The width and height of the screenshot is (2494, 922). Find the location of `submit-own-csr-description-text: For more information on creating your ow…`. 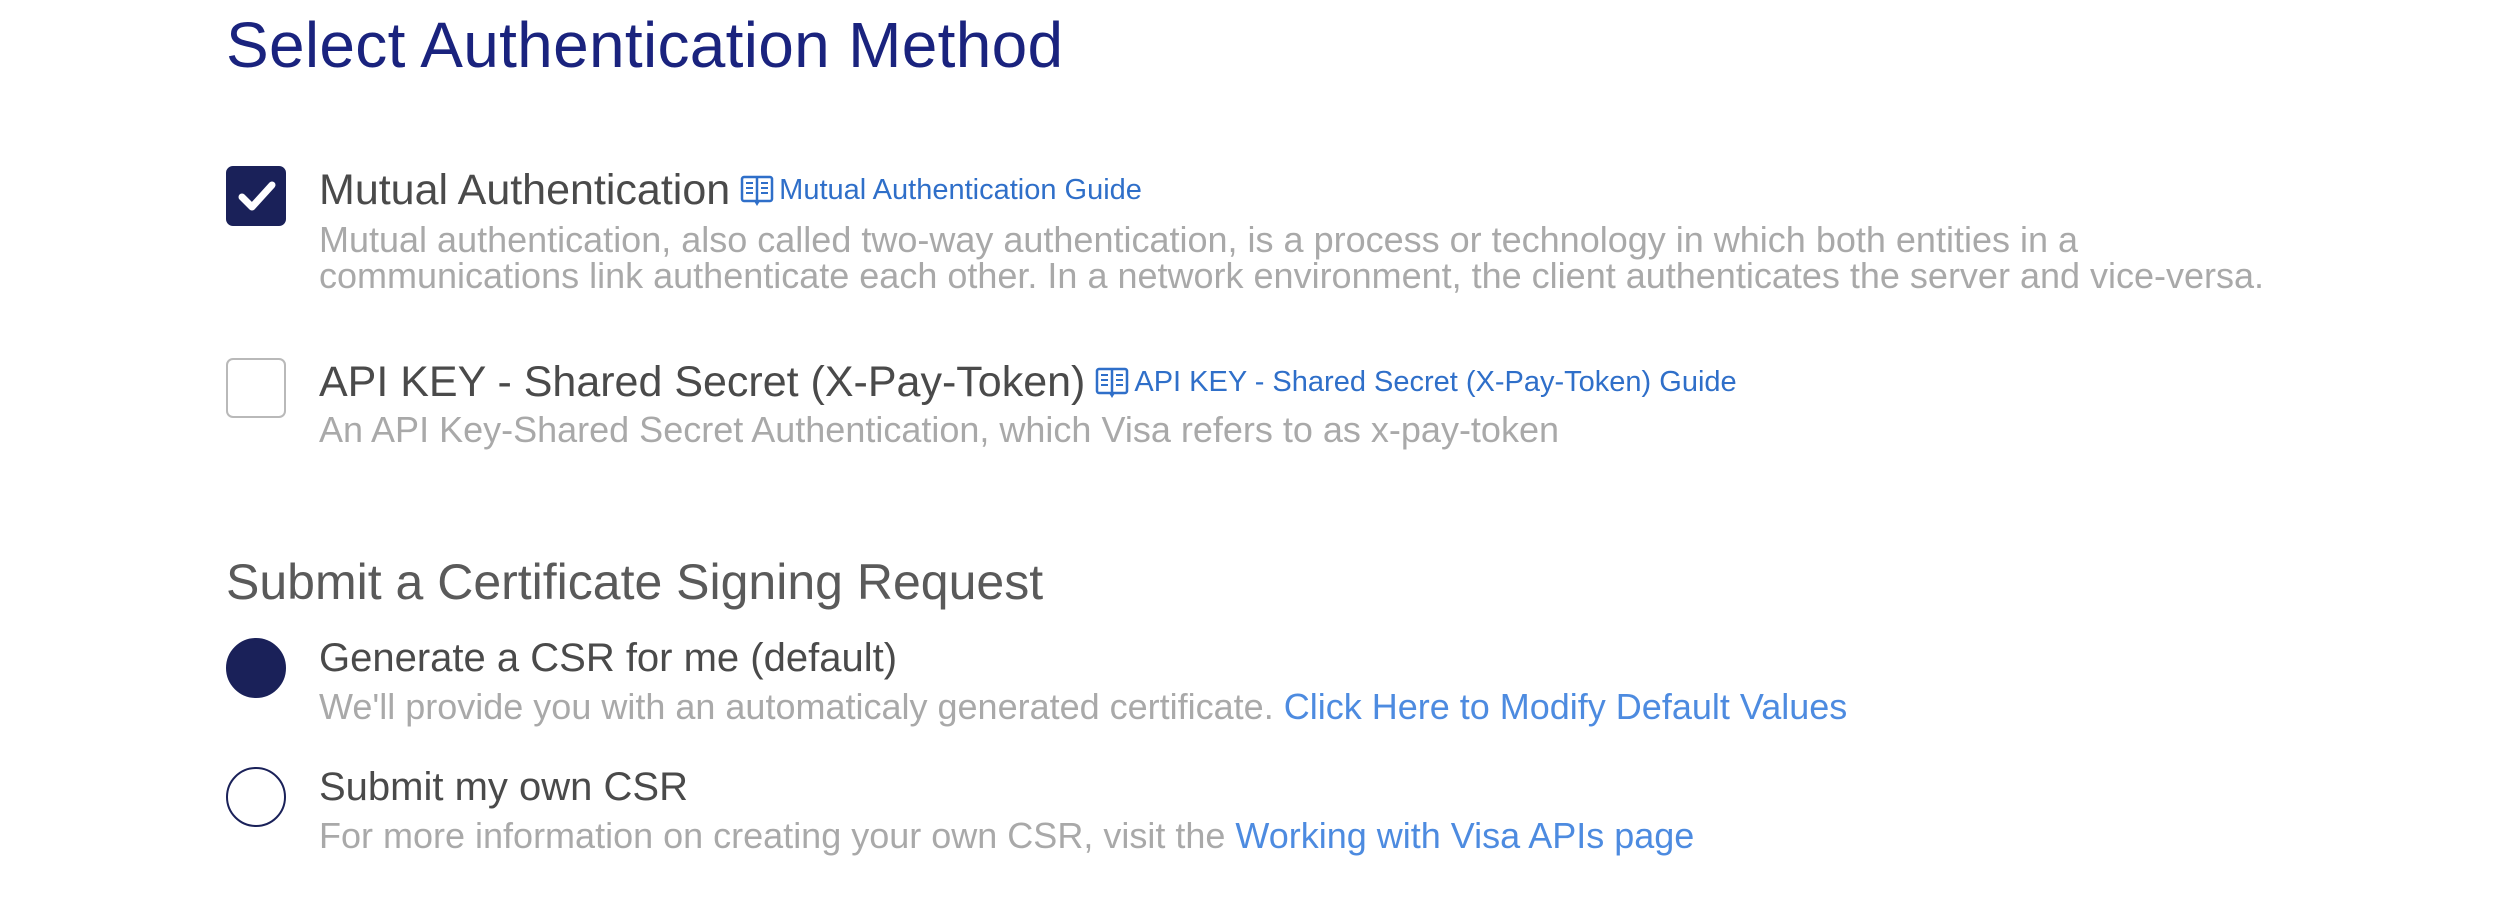

submit-own-csr-description-text: For more information on creating your ow… is located at coordinates (772, 835).